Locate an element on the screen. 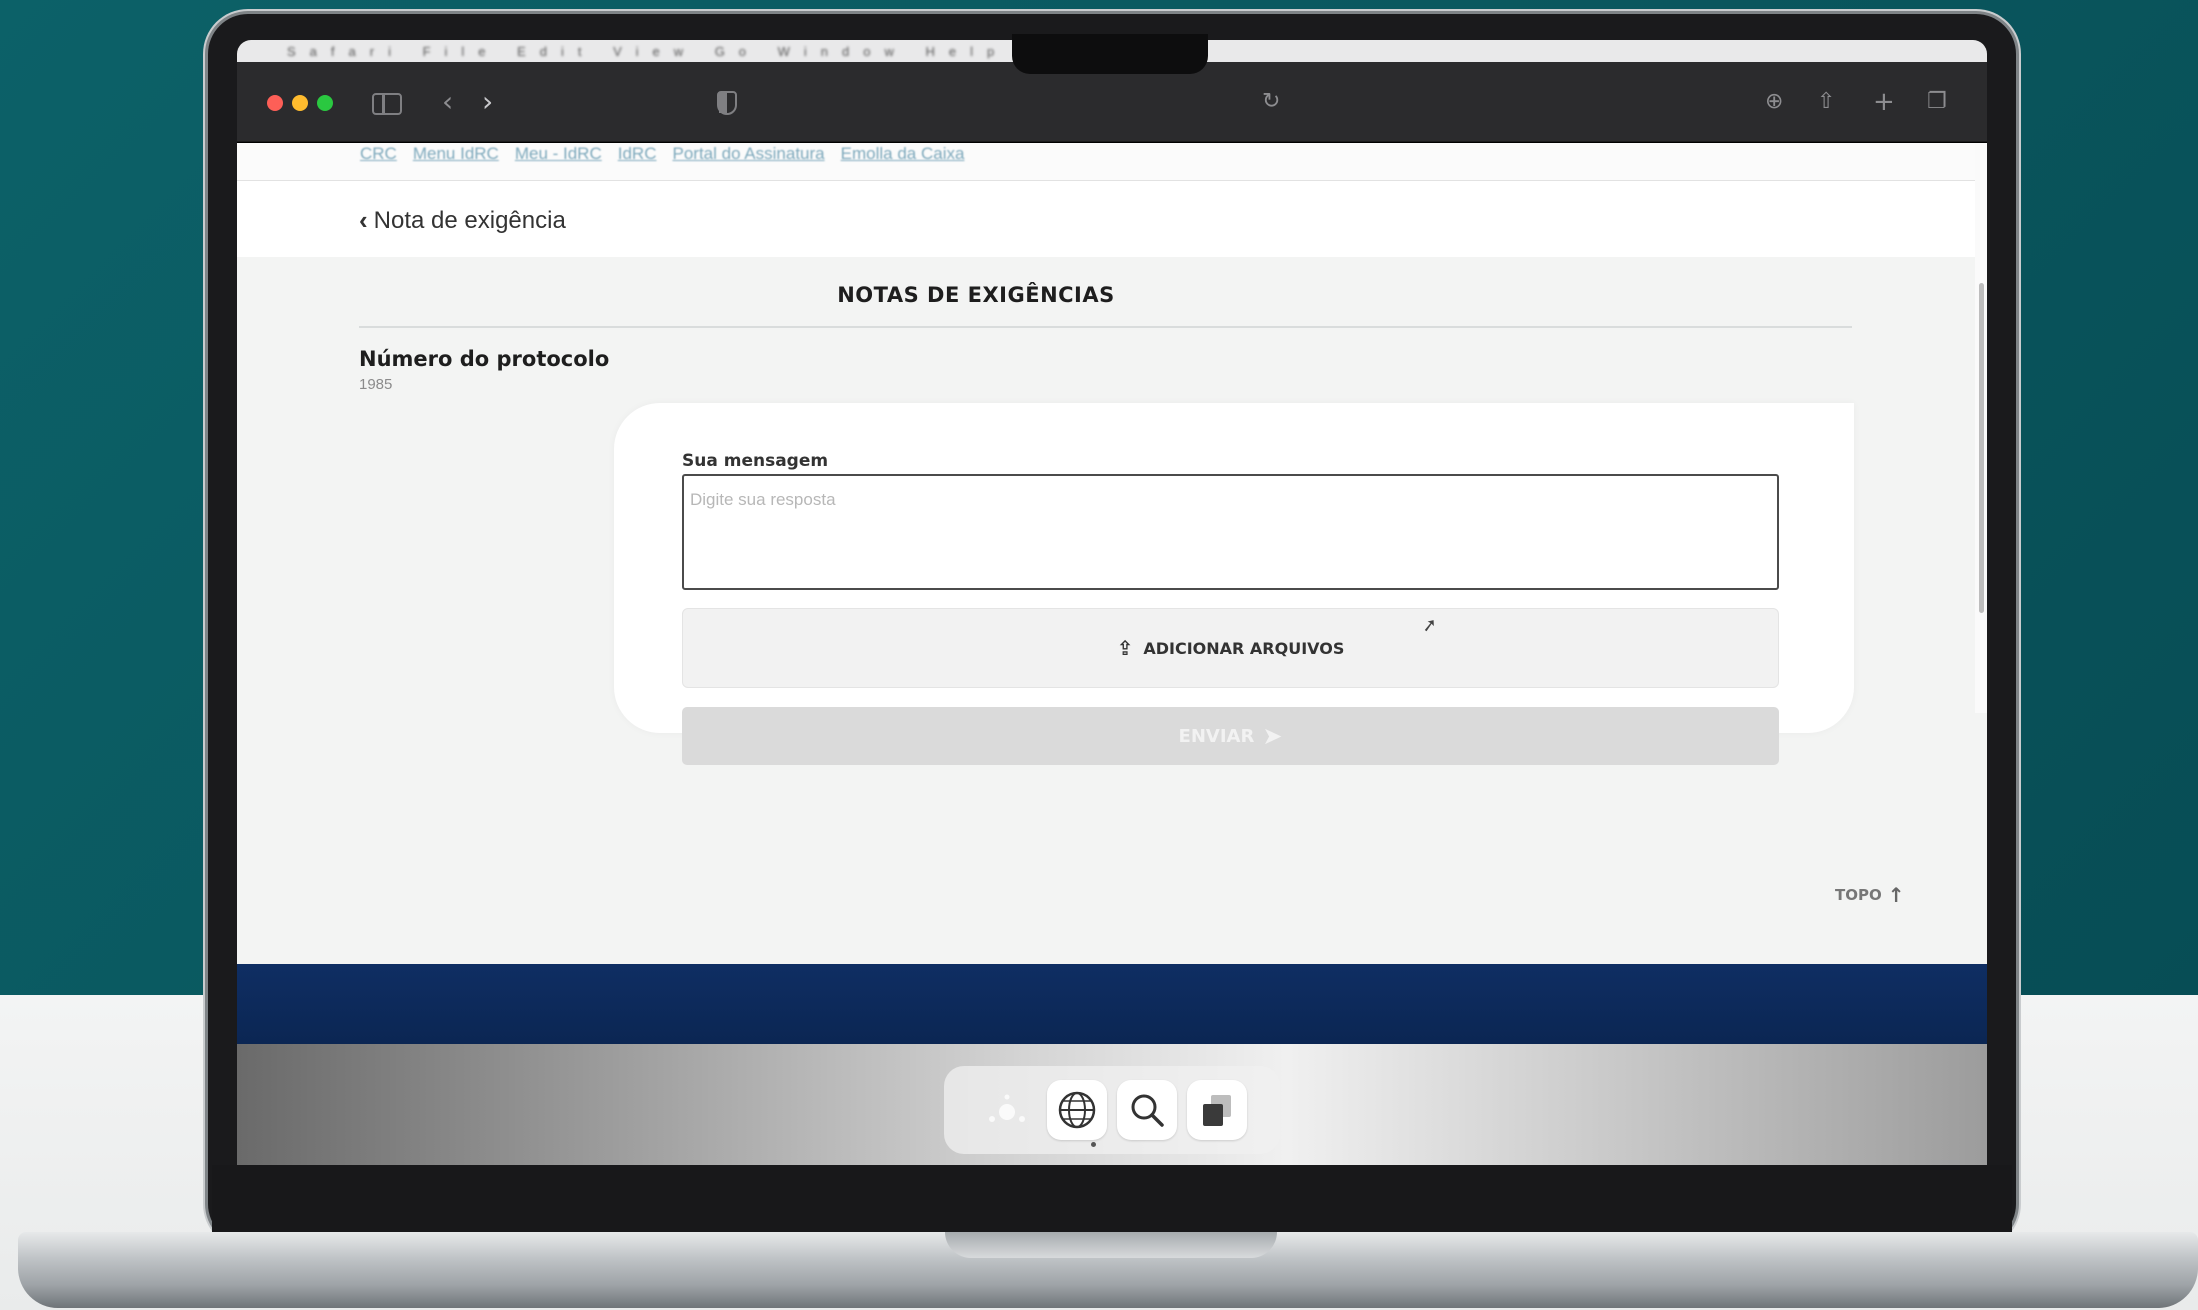 The image size is (2198, 1310). back-link: ‹ Nota de exigência is located at coordinates (462, 220).